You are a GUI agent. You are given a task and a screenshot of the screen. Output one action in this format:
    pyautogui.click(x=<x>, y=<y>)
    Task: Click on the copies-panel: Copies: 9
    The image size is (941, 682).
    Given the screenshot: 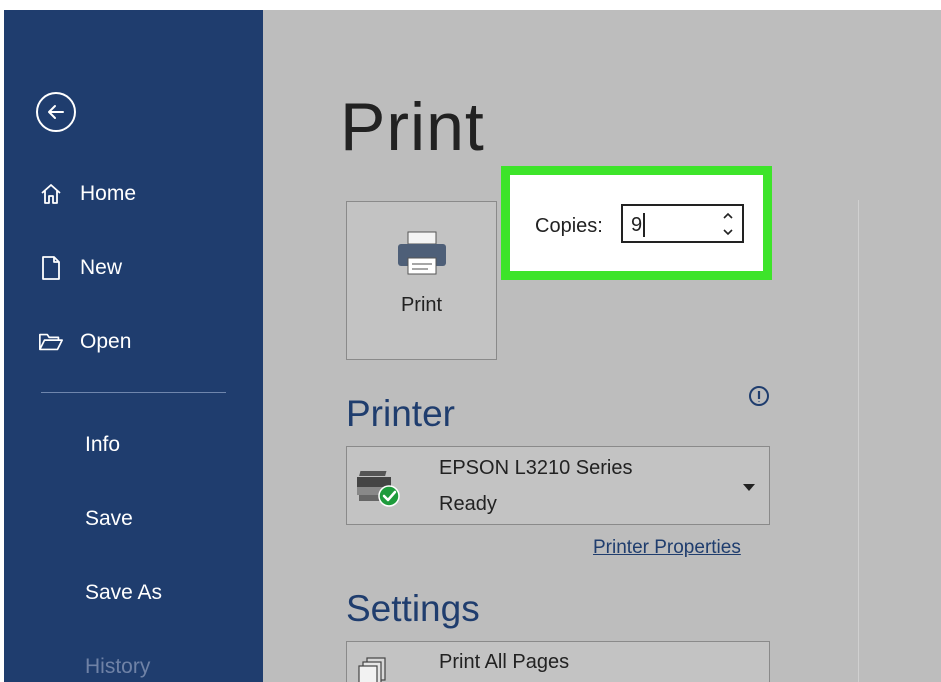 What is the action you would take?
    pyautogui.click(x=636, y=223)
    